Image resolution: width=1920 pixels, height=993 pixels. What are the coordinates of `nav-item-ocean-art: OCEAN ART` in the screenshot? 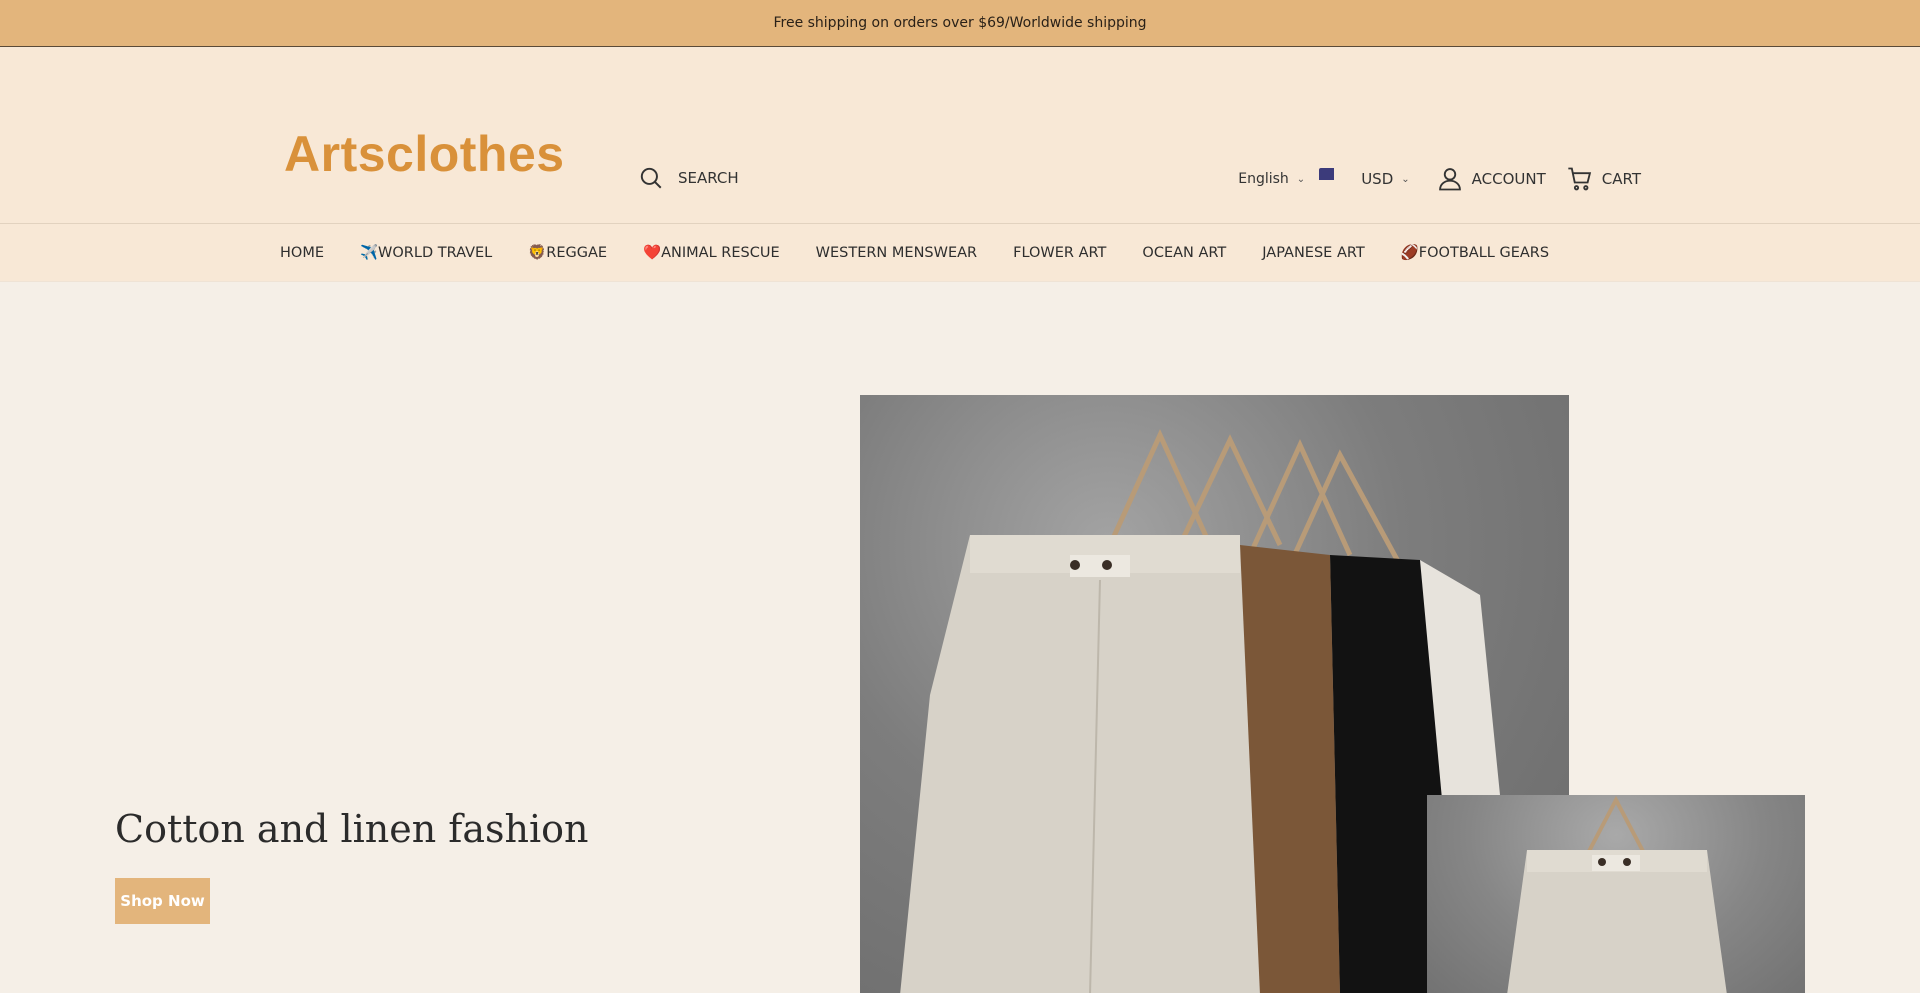 It's located at (1184, 253).